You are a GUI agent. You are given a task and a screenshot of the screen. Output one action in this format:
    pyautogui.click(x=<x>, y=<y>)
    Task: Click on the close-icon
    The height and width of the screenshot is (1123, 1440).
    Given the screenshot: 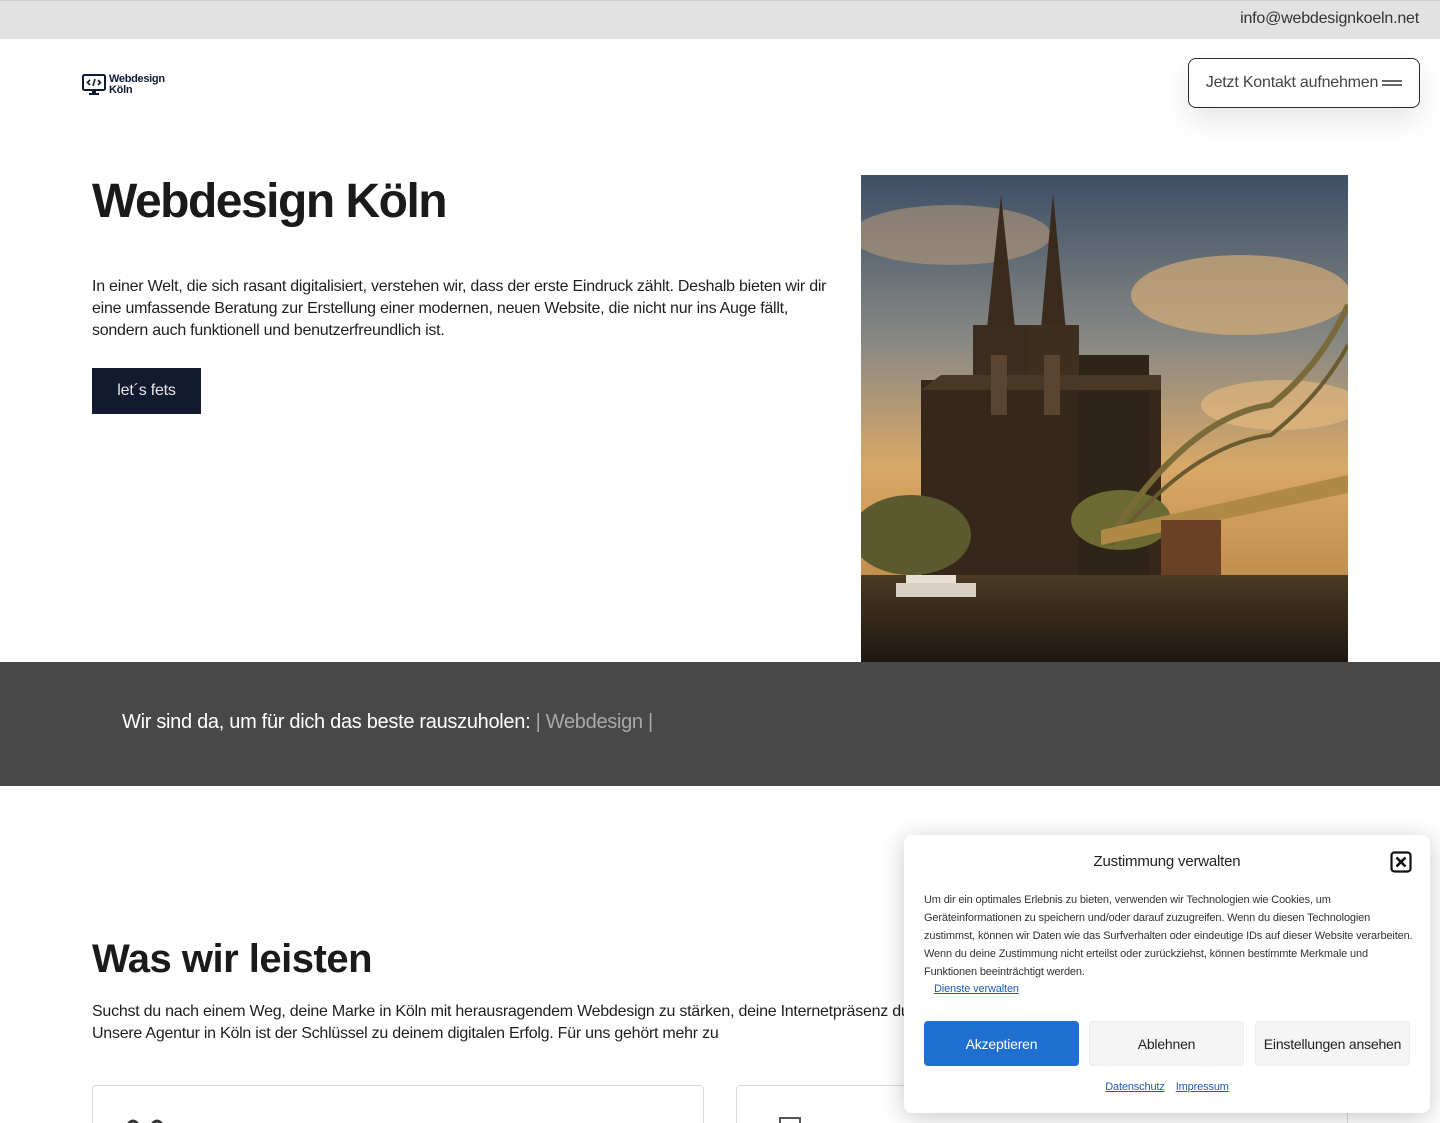 What is the action you would take?
    pyautogui.click(x=1401, y=862)
    